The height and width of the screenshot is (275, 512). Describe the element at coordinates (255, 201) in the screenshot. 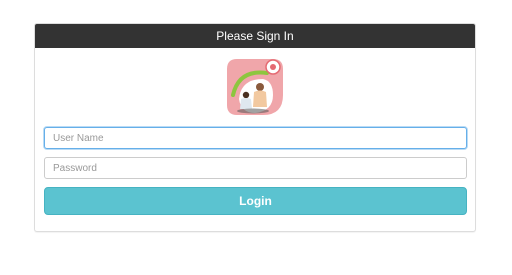

I see `login-button: Login` at that location.